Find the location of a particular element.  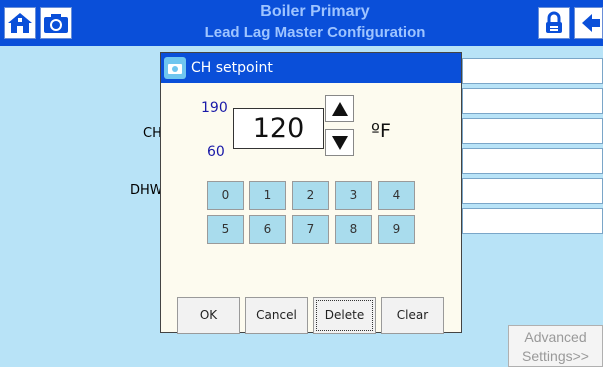

arrow-down-icon is located at coordinates (339, 142).